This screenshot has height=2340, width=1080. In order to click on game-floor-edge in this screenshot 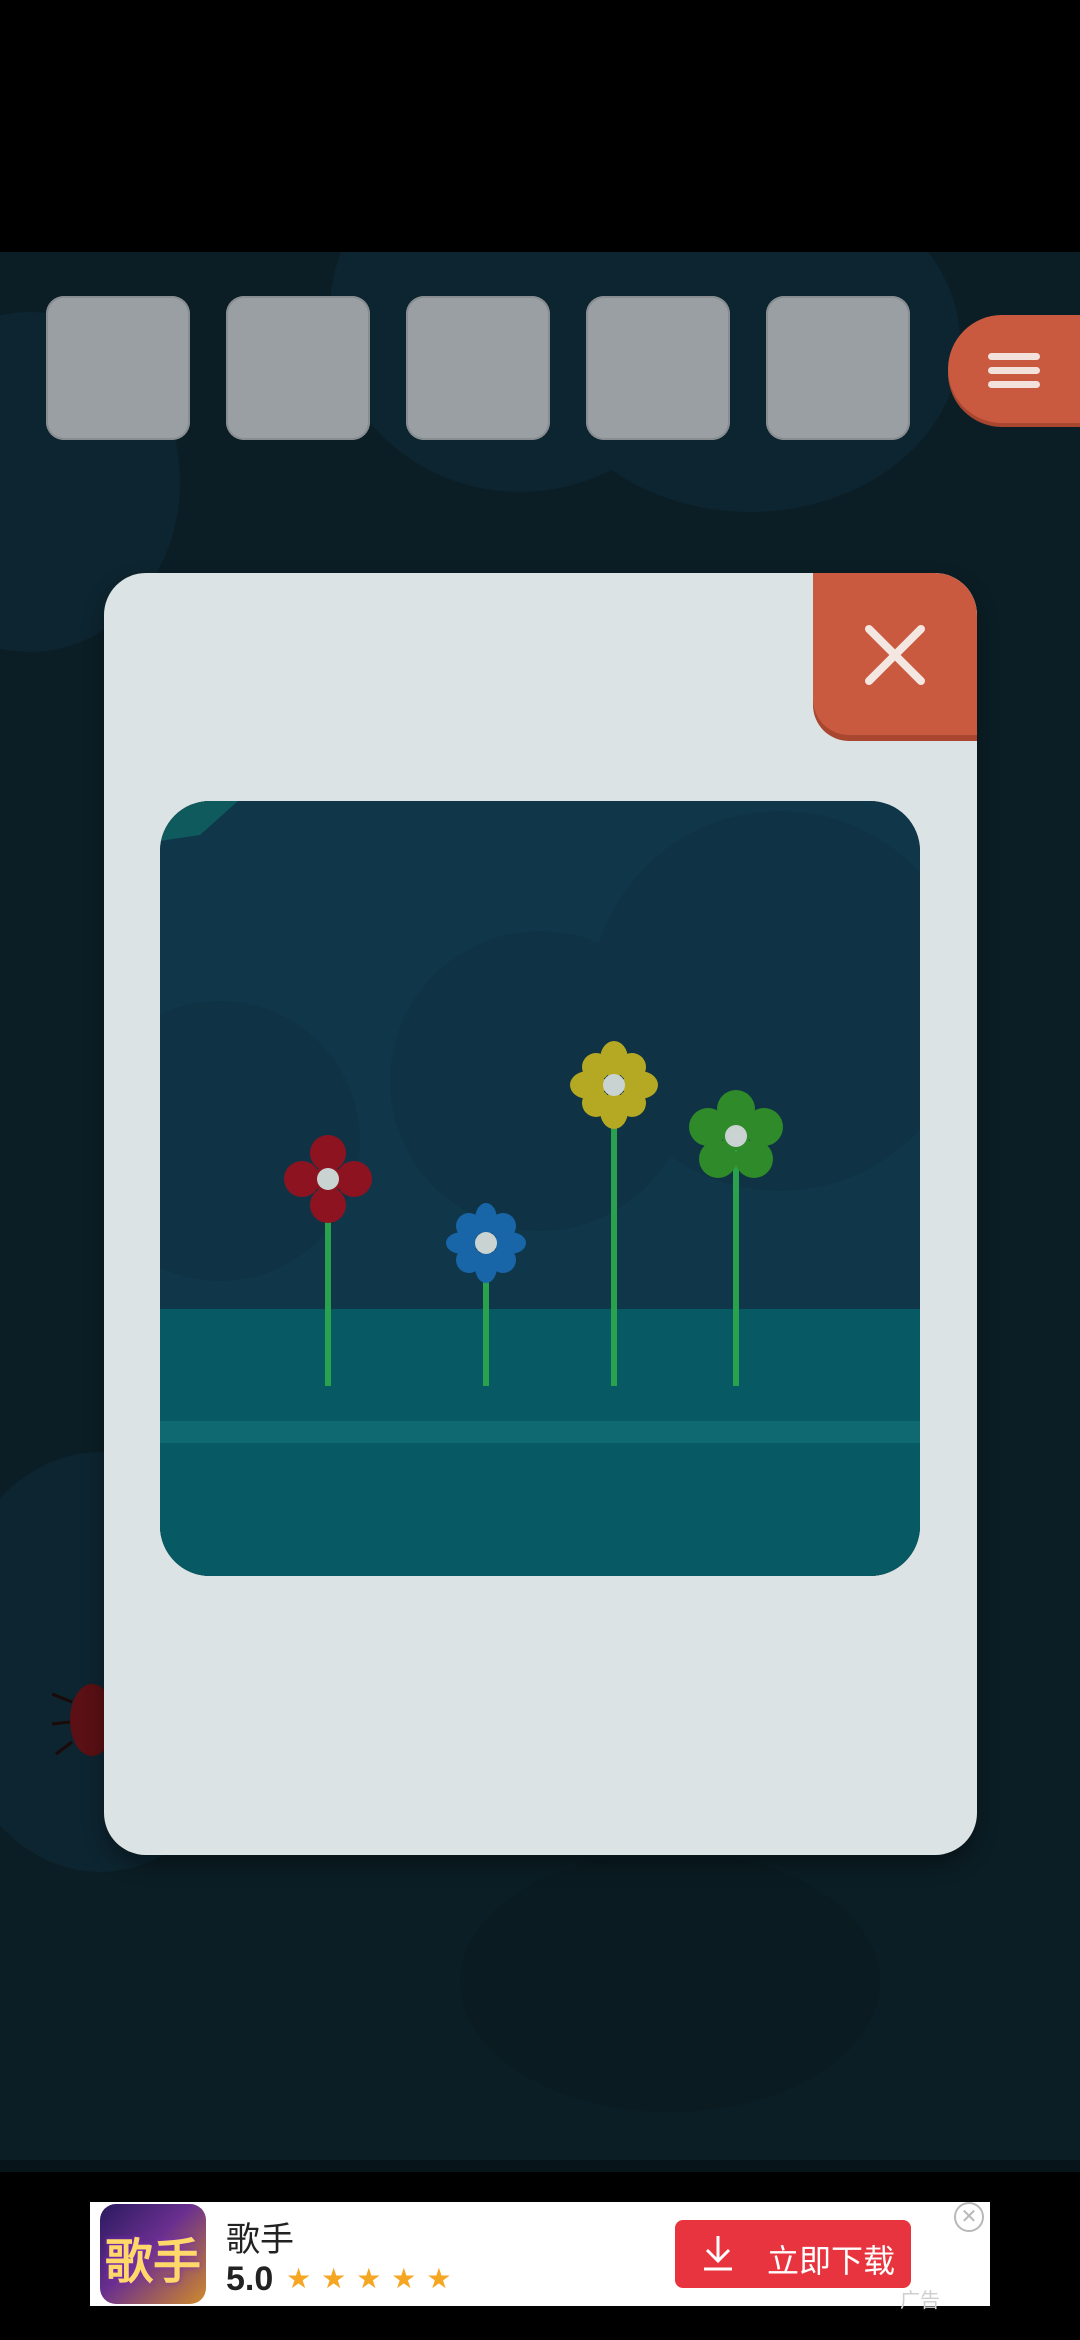, I will do `click(540, 2166)`.